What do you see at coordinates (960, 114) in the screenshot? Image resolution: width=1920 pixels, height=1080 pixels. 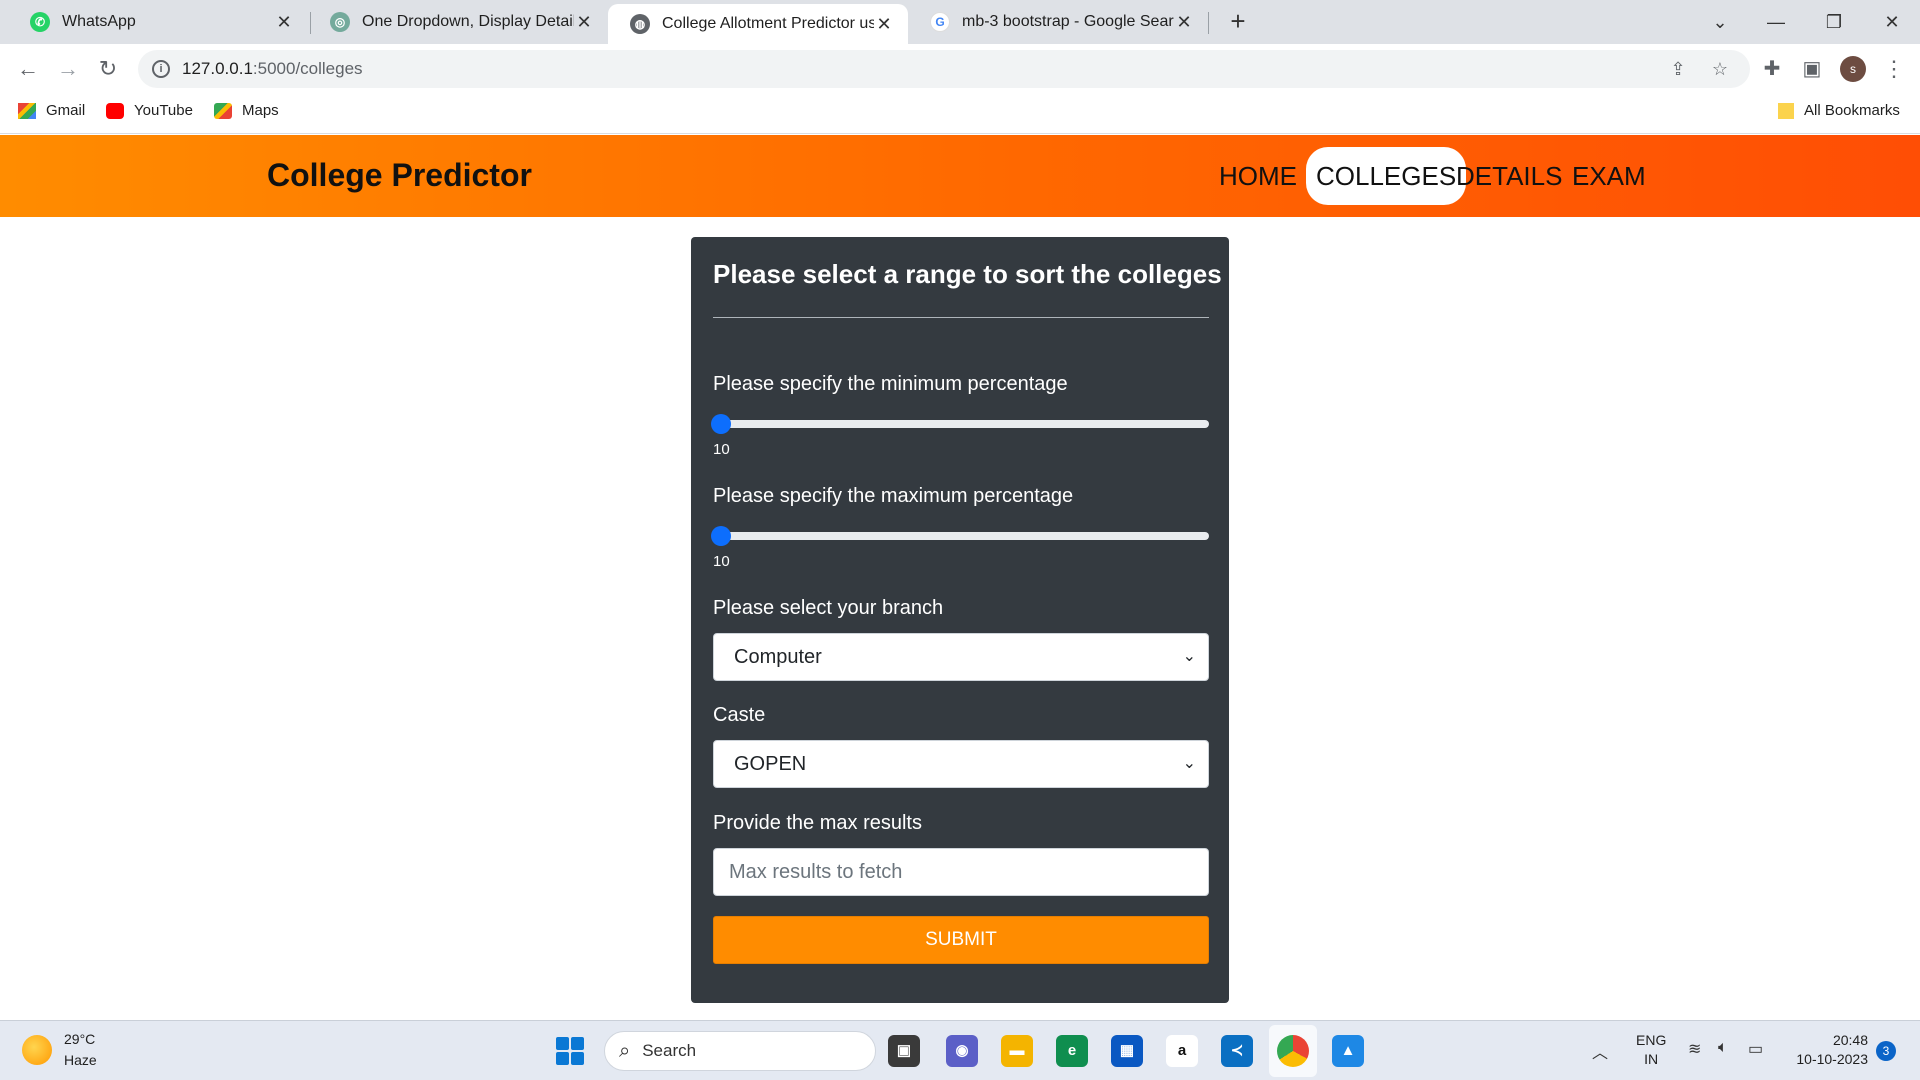 I see `bookmarks-bar: Gmail YouTube Maps All Bookmarks` at bounding box center [960, 114].